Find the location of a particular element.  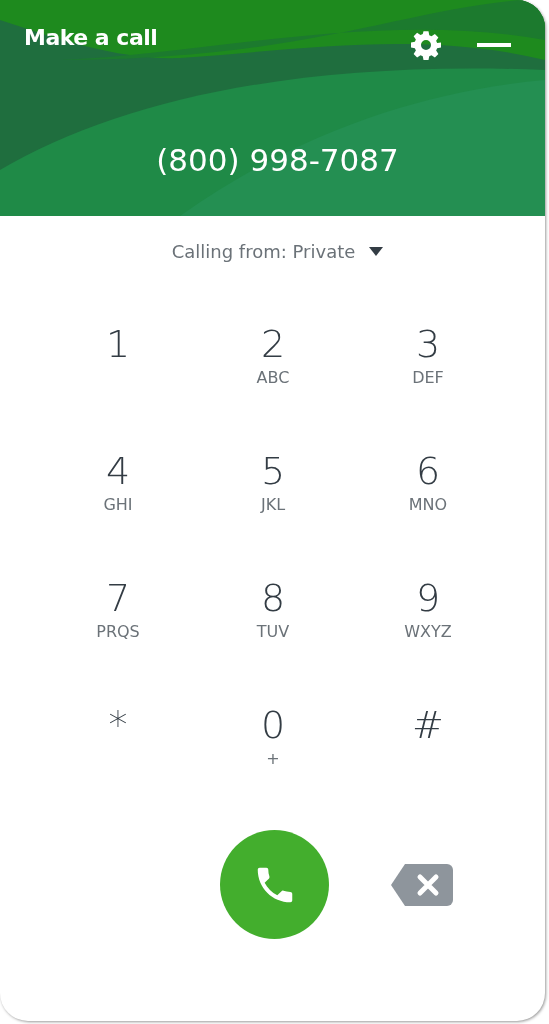

backspace-icon is located at coordinates (422, 884).